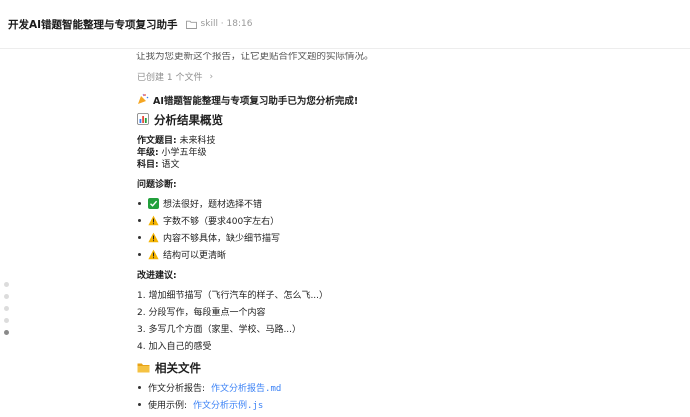 The height and width of the screenshot is (417, 690). Describe the element at coordinates (157, 185) in the screenshot. I see `diagnosis-heading: 问题诊断:` at that location.